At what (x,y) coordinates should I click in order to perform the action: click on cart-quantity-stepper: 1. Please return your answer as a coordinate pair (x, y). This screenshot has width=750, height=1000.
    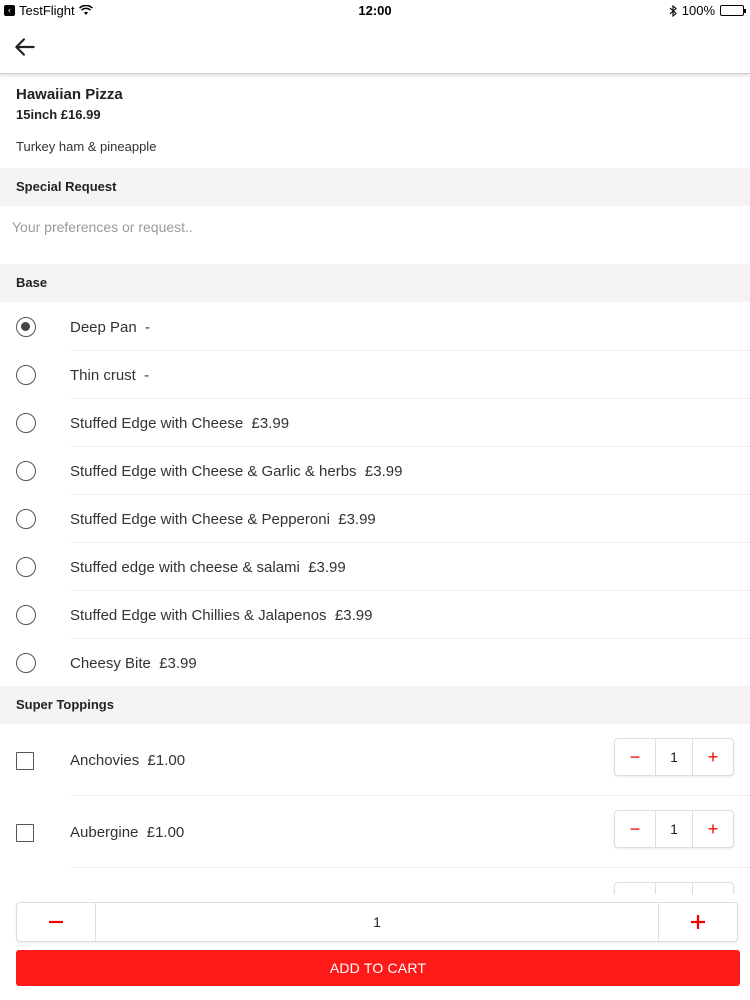
    Looking at the image, I should click on (377, 922).